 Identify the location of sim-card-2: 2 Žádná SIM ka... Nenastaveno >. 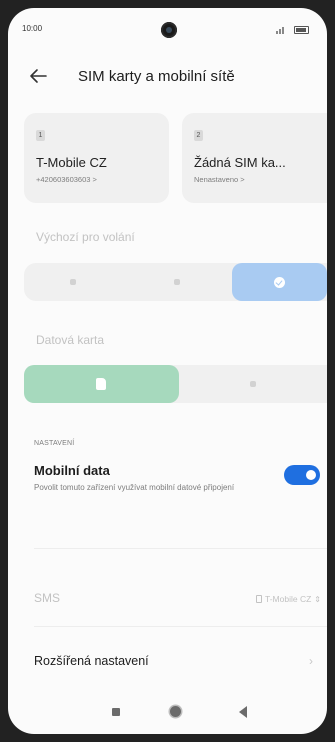
(254, 158).